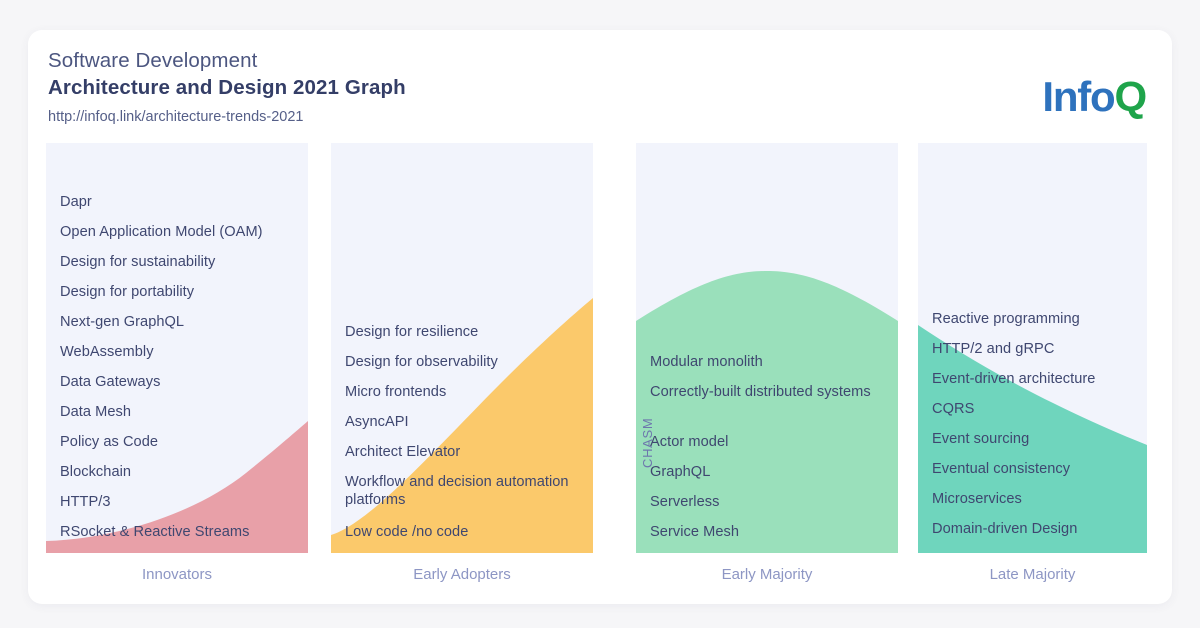 Image resolution: width=1200 pixels, height=628 pixels. I want to click on axis-label-late-majority: Late Majority, so click(1032, 574).